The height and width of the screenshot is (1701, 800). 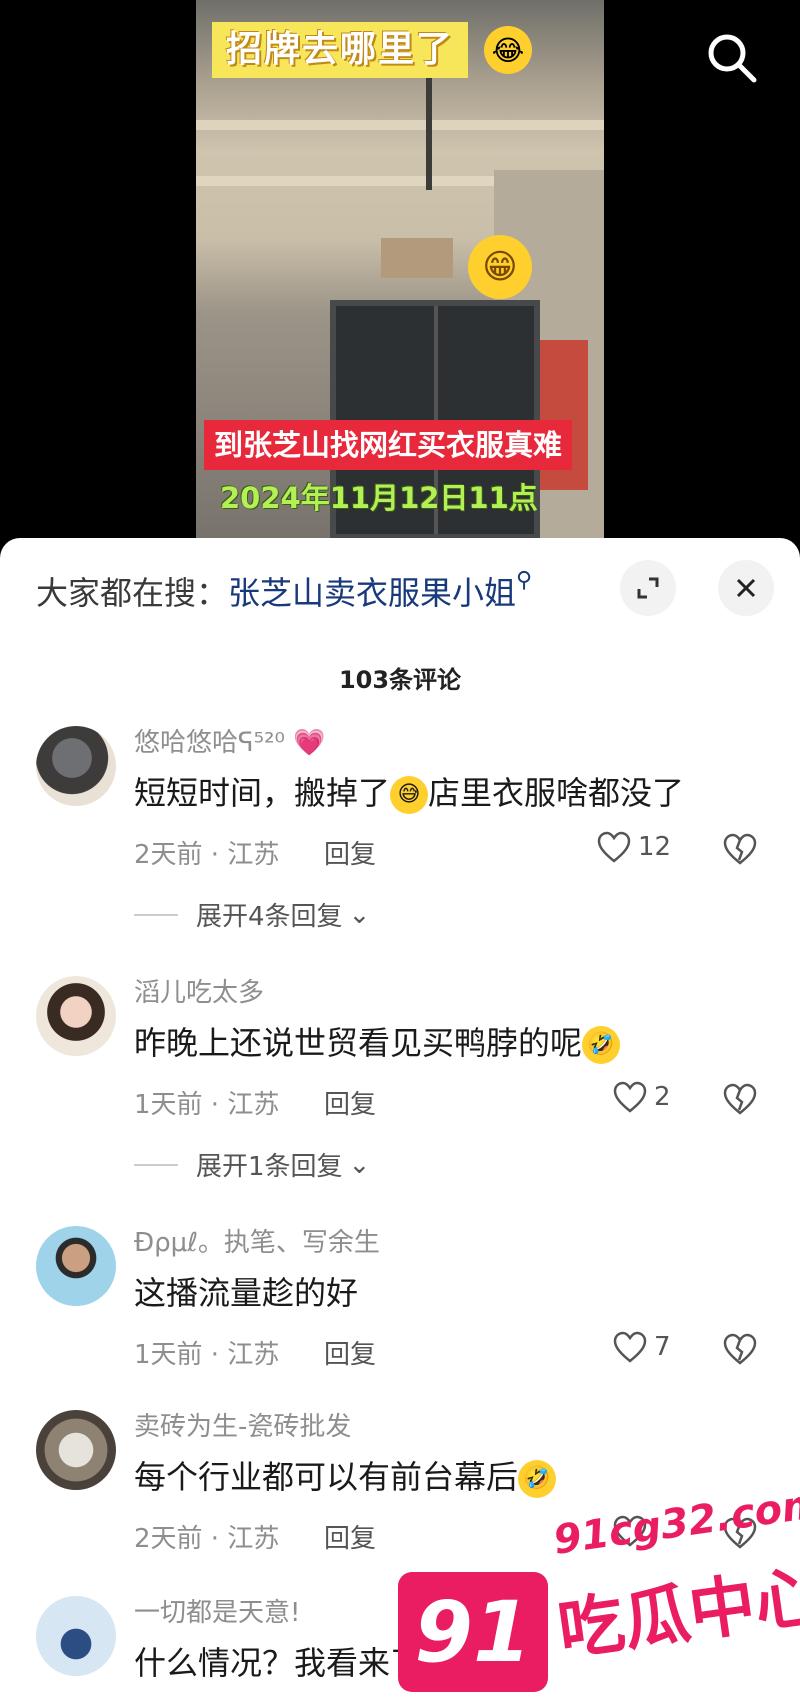 I want to click on like-button: 2, so click(x=641, y=1097).